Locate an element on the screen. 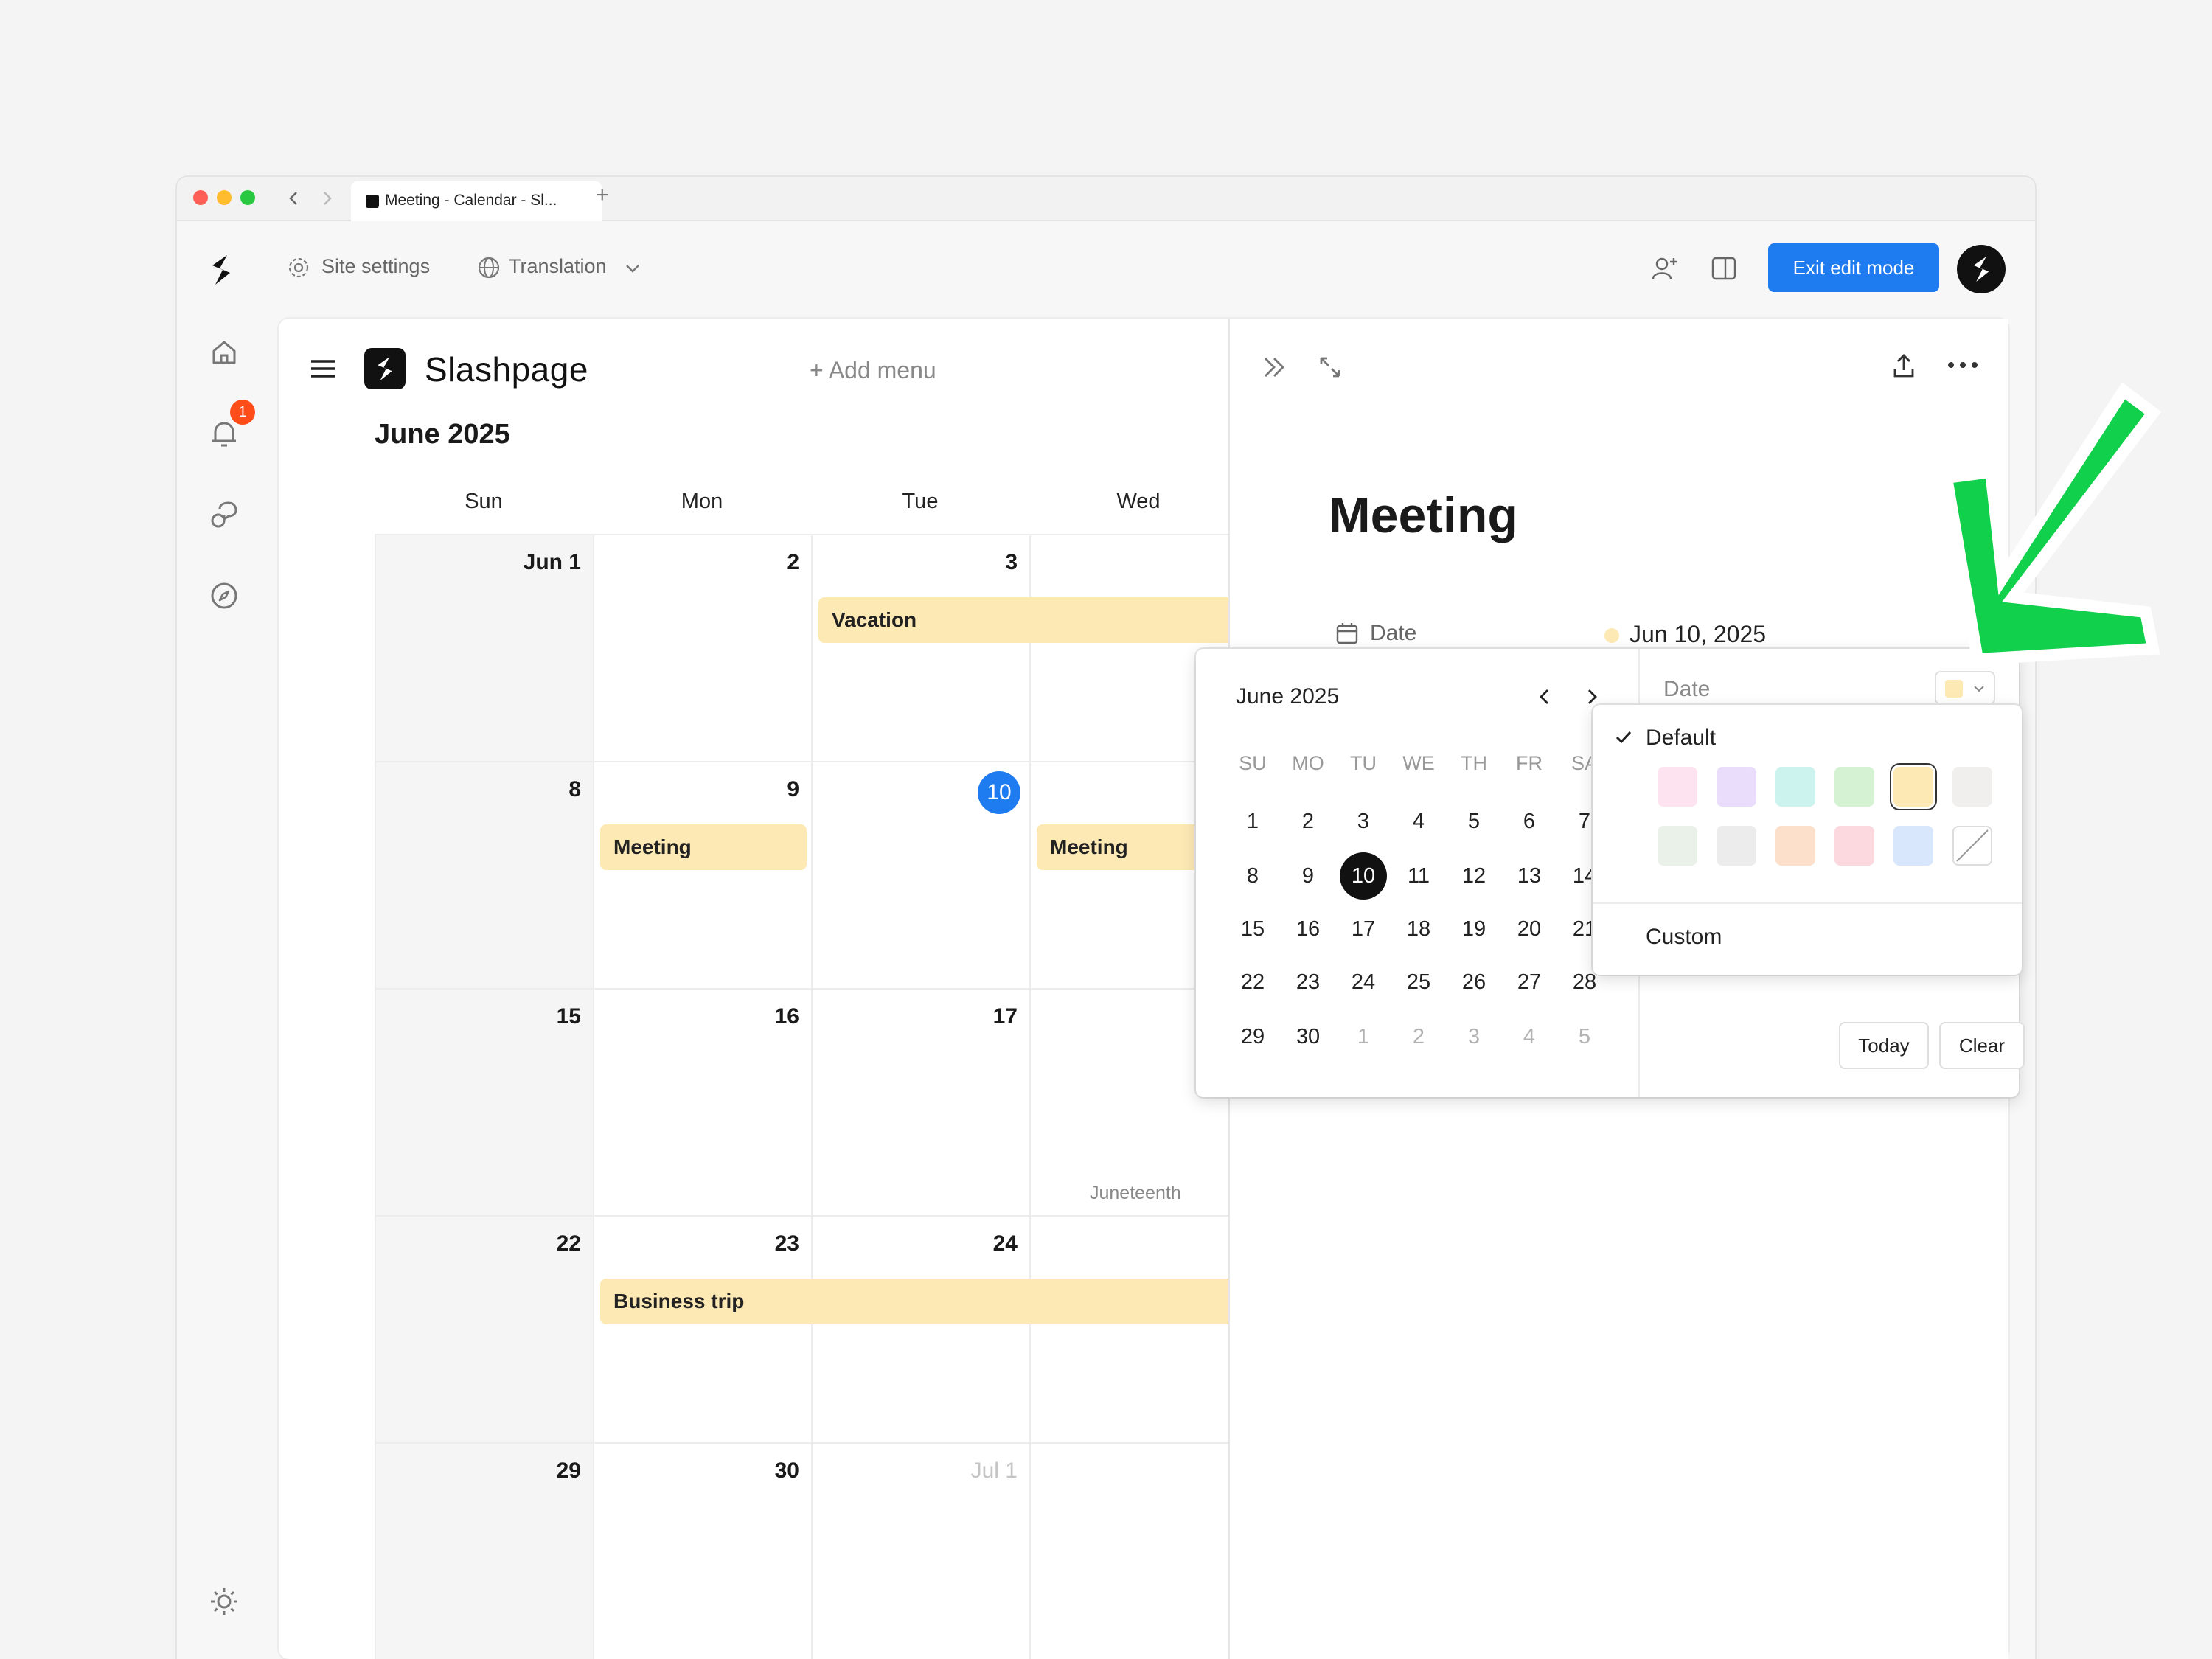 The width and height of the screenshot is (2212, 1659). compass-icon is located at coordinates (224, 595).